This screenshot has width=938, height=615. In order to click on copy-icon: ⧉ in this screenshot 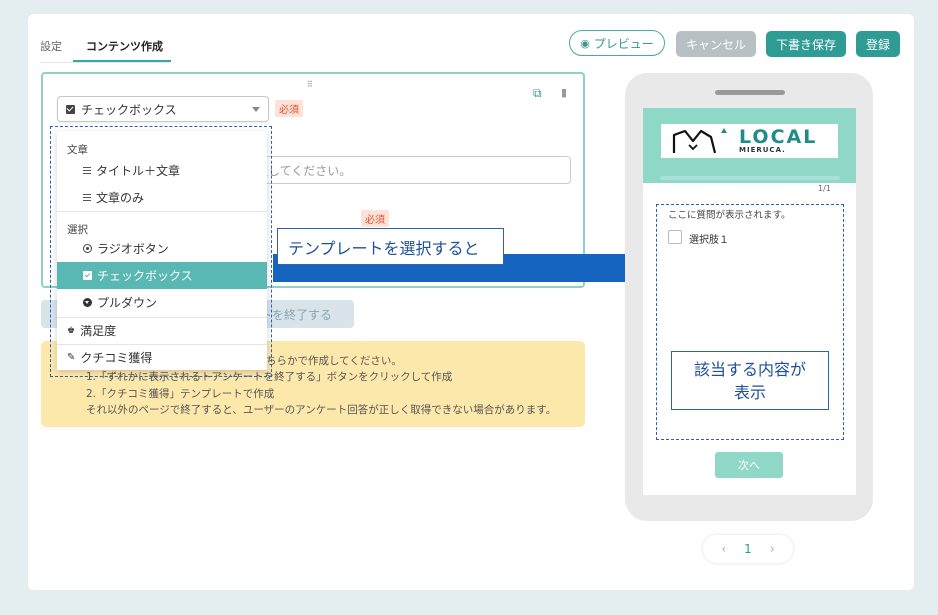, I will do `click(537, 93)`.